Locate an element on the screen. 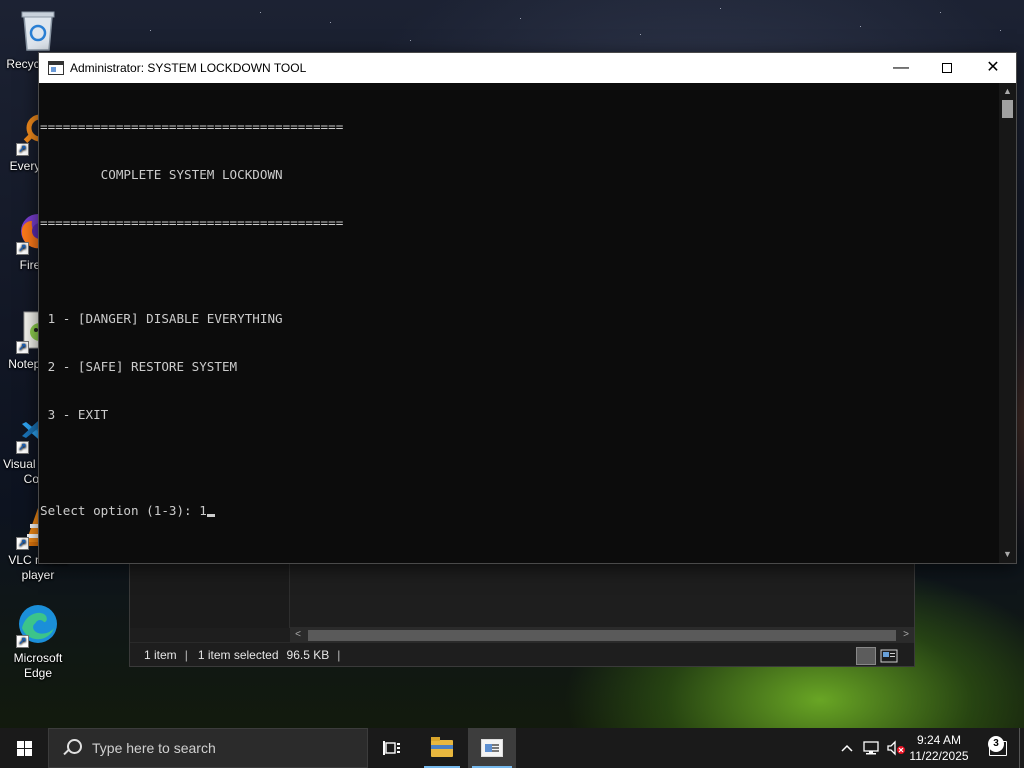  prompt-input: 1 is located at coordinates (203, 510).